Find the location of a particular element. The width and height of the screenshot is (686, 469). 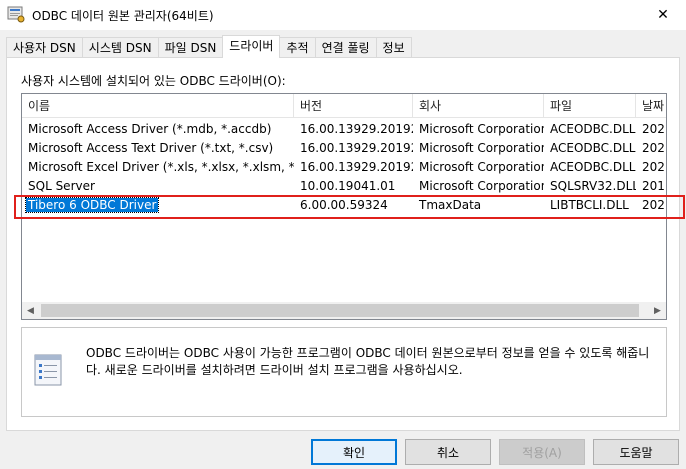

tab-tracing: 추적 is located at coordinates (297, 47).